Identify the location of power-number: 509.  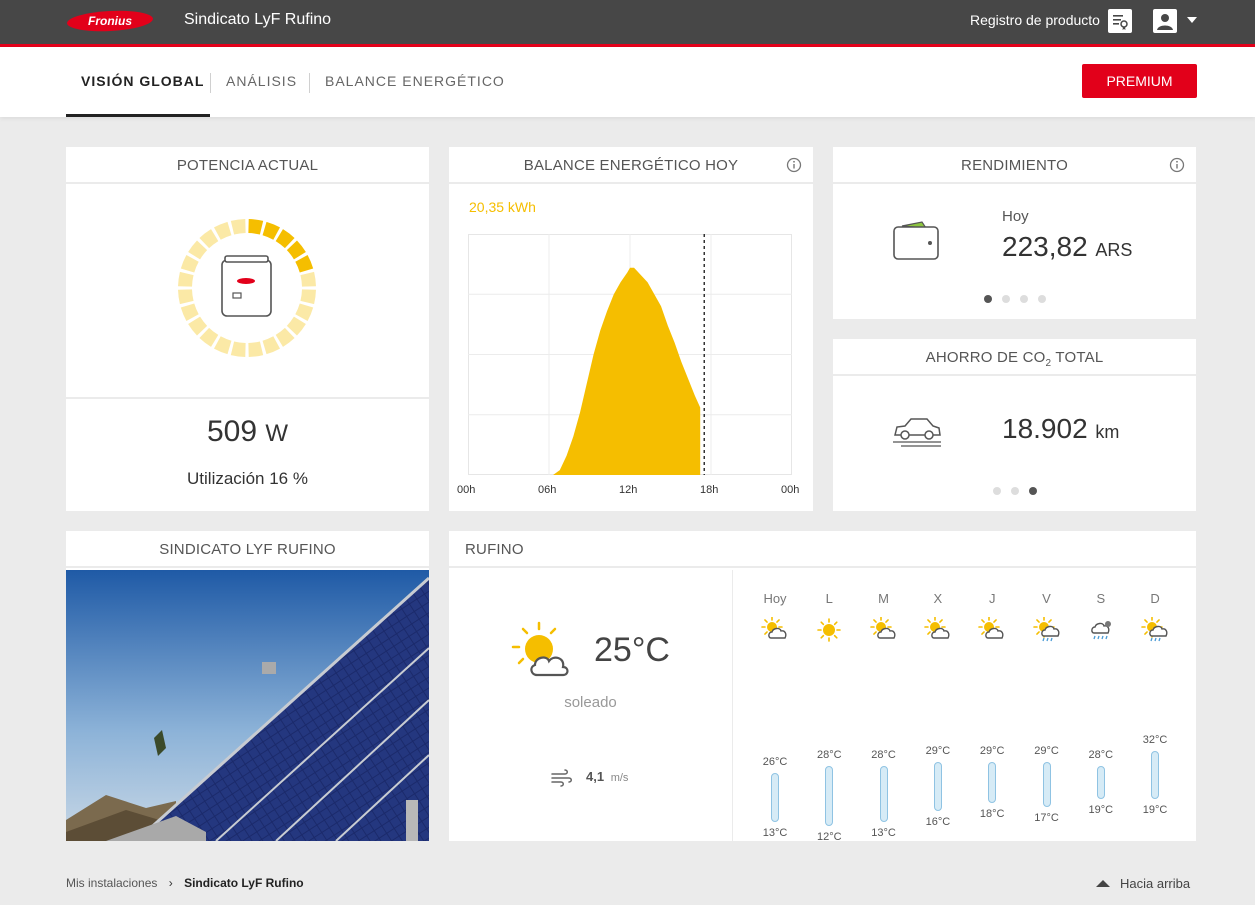
(232, 431).